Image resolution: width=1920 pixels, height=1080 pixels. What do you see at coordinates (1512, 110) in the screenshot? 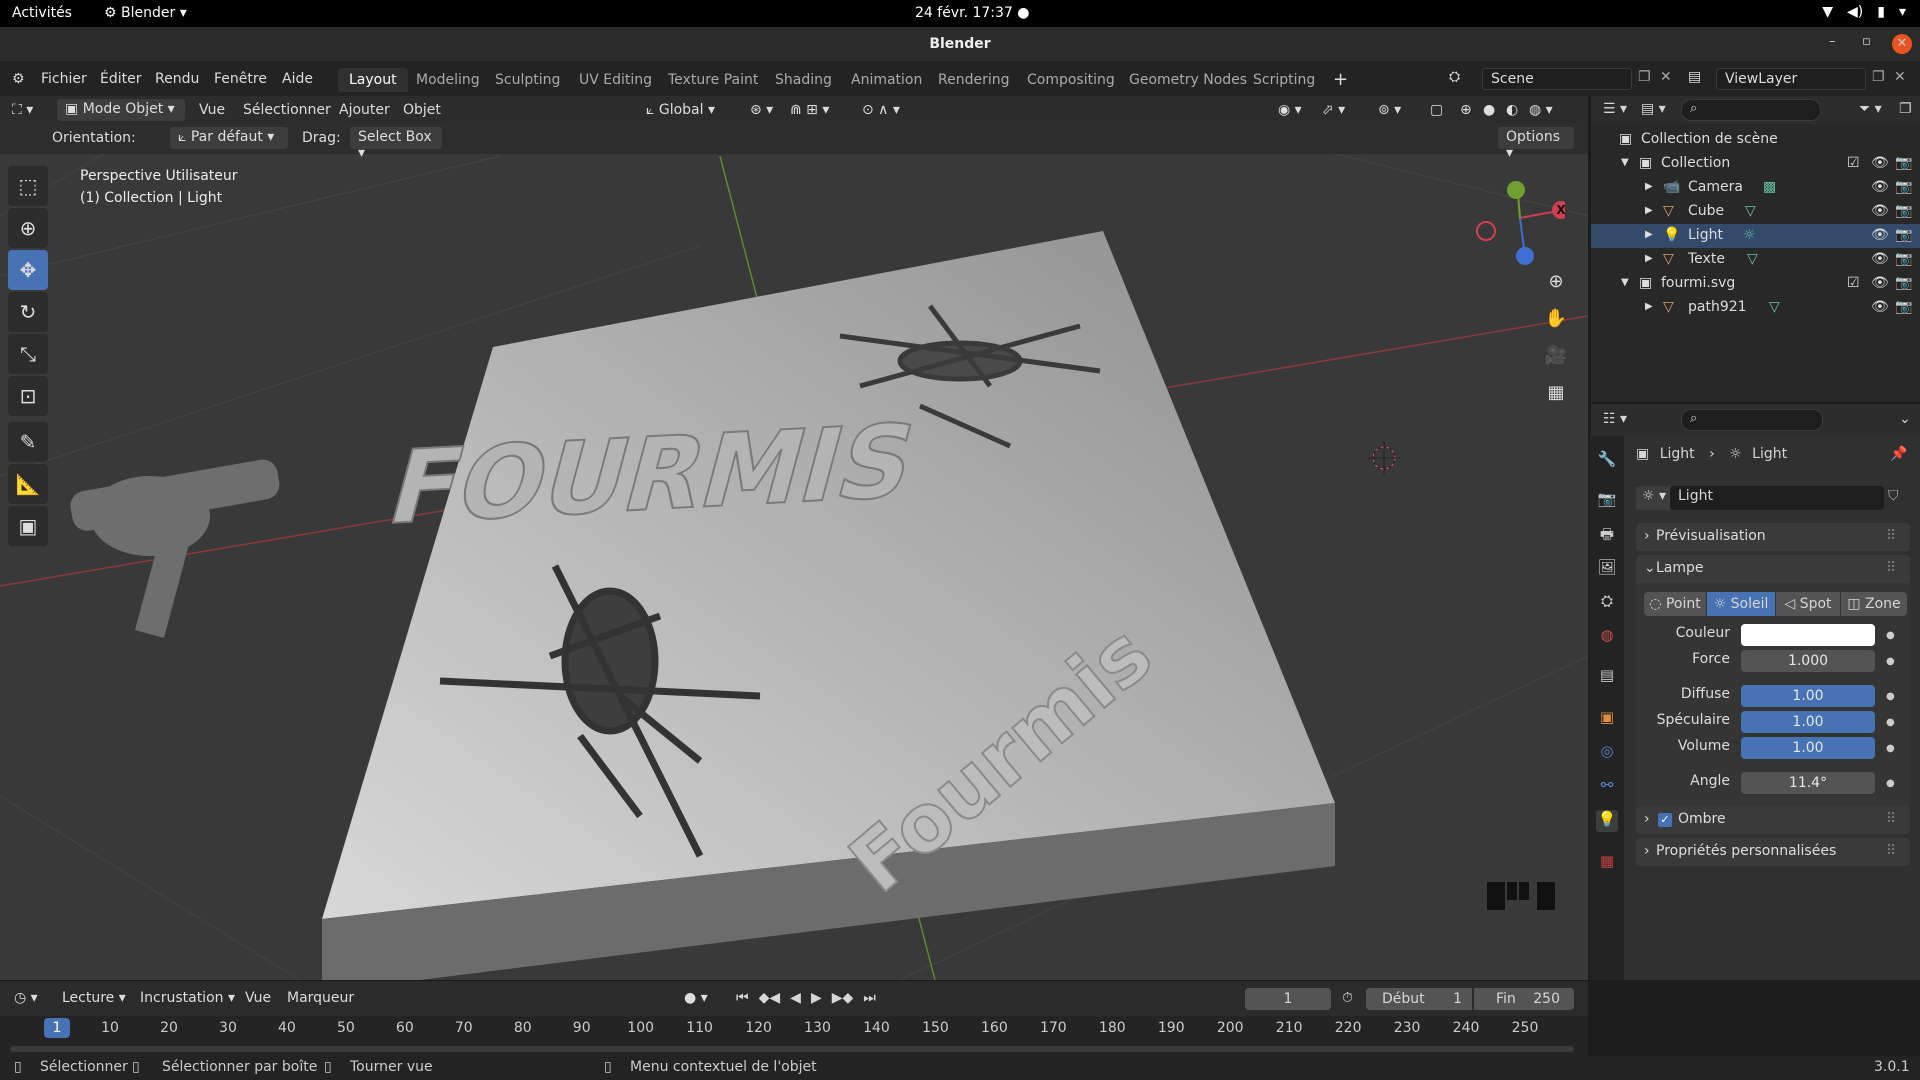
I see `shading-material-icon: ◐` at bounding box center [1512, 110].